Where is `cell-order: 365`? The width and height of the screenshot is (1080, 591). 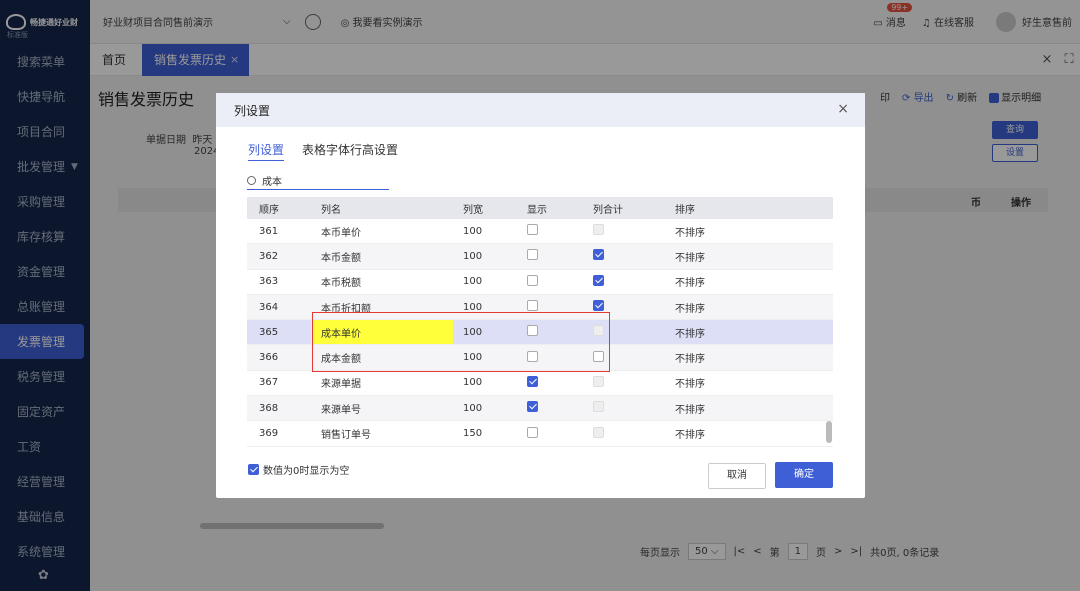 cell-order: 365 is located at coordinates (269, 332).